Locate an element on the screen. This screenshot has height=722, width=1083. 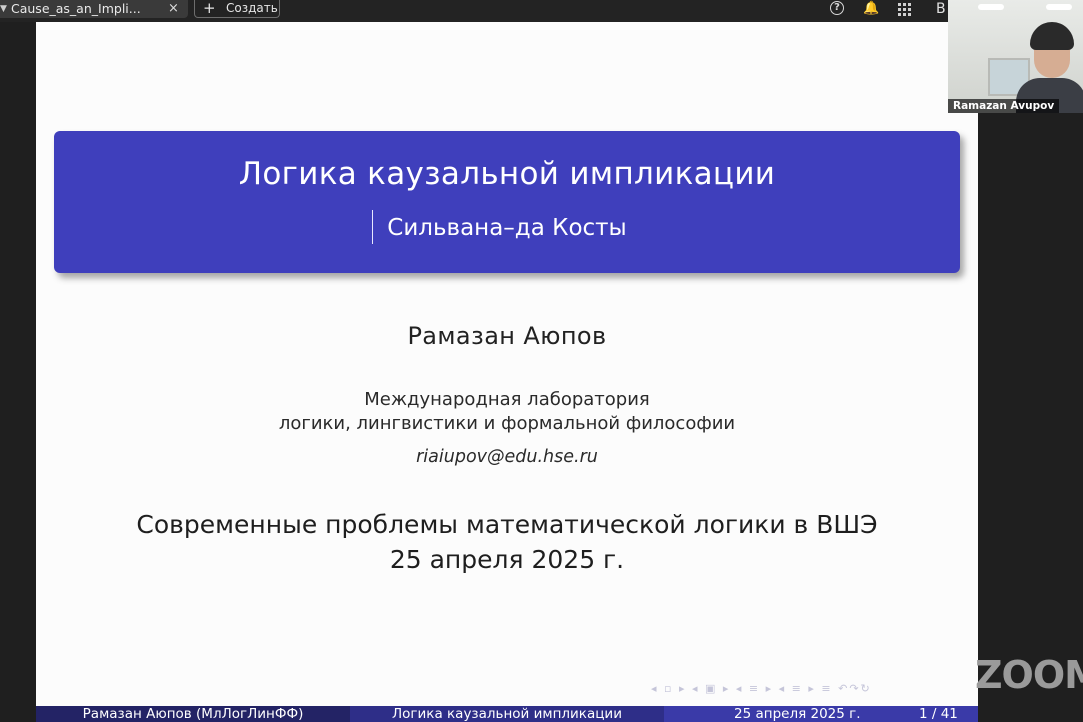
tab-dropdown-icon: ▼ is located at coordinates (3, 9).